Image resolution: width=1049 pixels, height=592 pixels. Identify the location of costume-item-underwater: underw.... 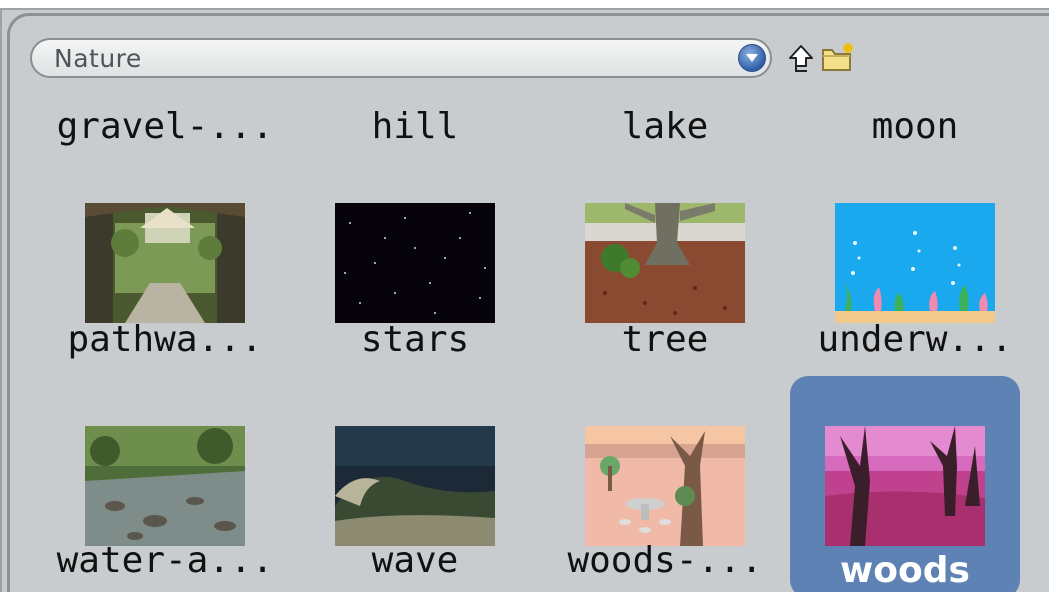
(915, 291).